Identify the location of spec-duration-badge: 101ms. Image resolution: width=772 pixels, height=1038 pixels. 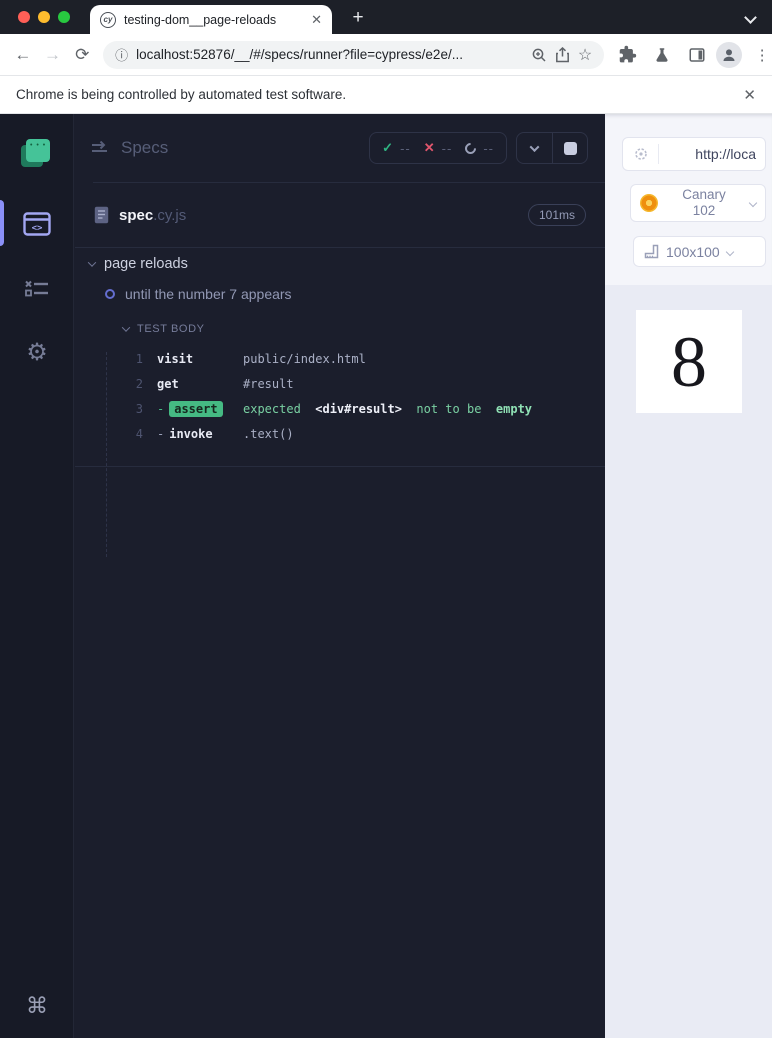
(556, 215).